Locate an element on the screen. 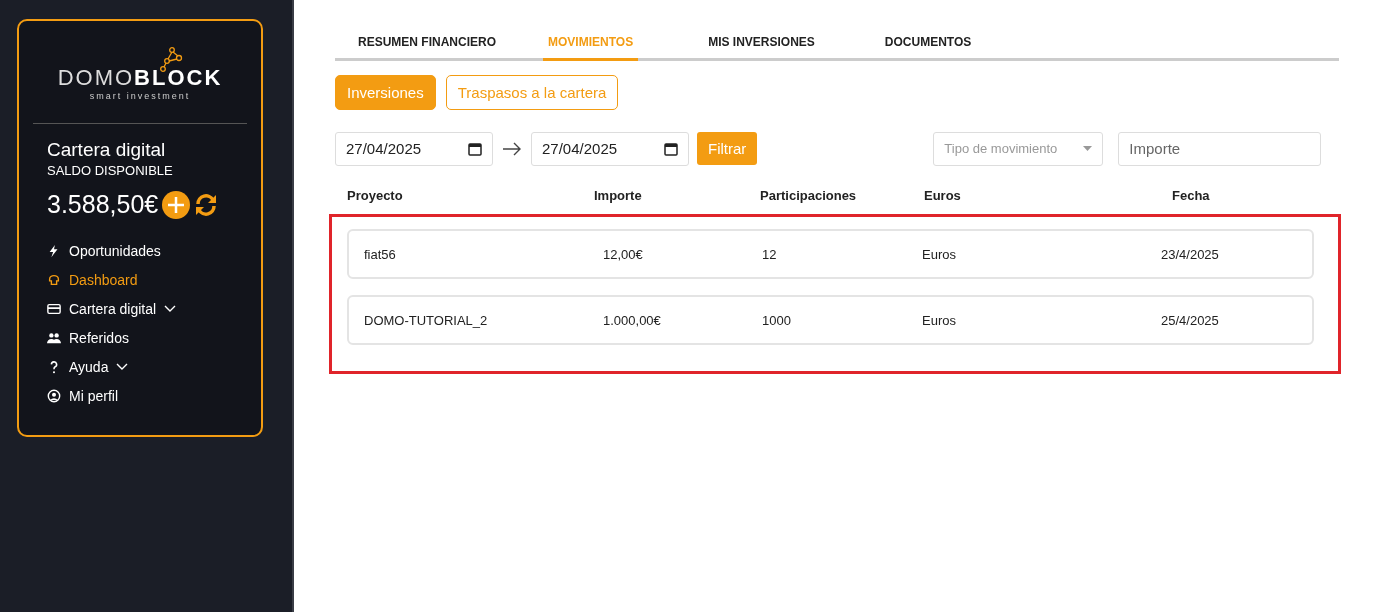  amount-field: Importe is located at coordinates (1220, 148).